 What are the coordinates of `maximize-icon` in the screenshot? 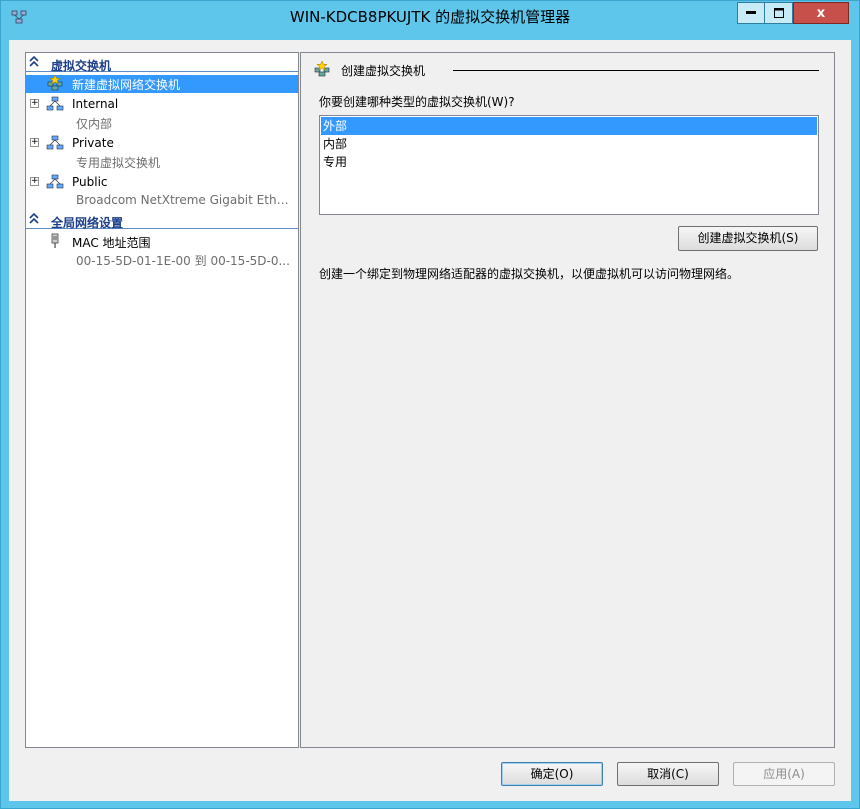 It's located at (778, 13).